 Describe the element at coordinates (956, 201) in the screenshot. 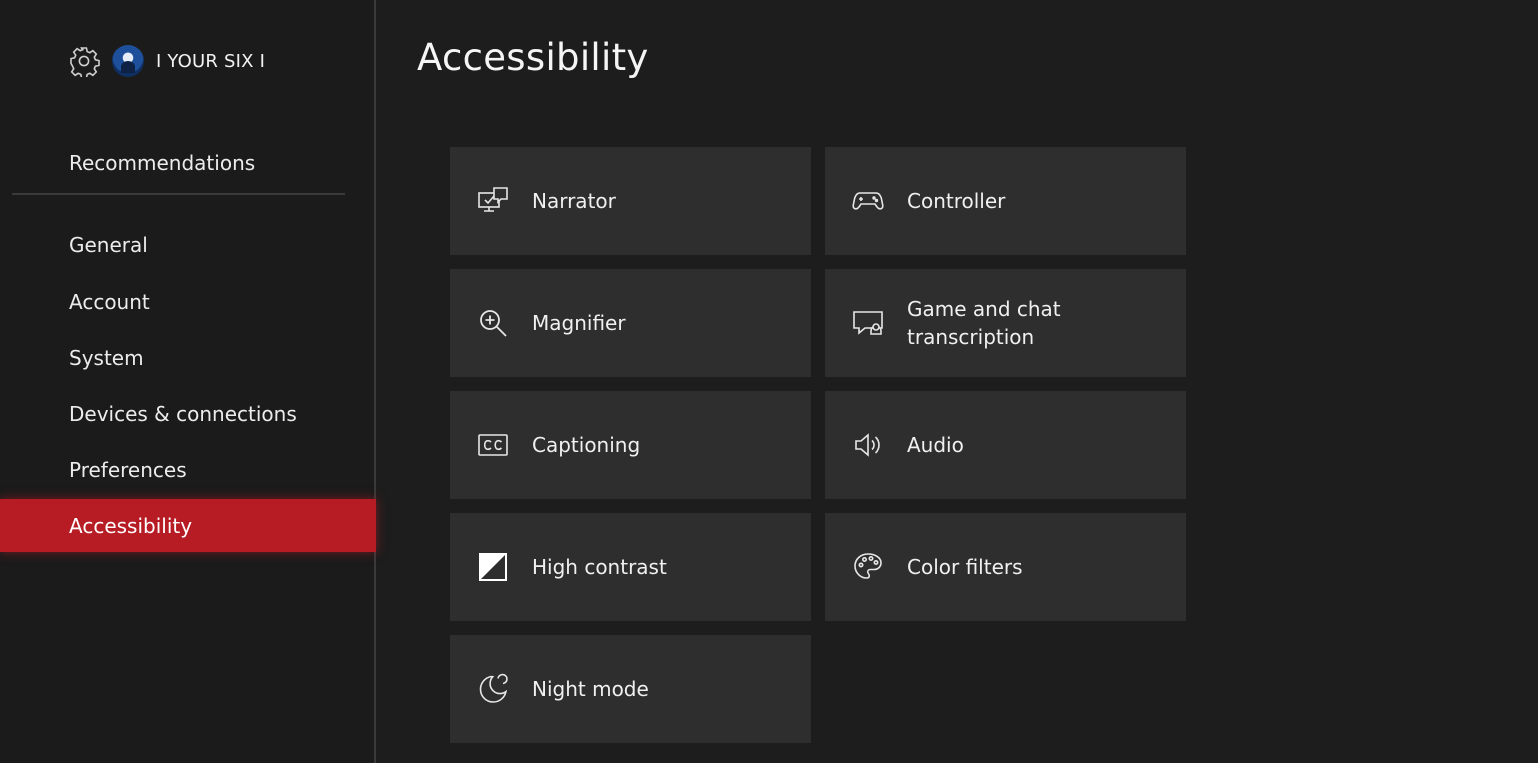

I see `tile-label: Controller` at that location.